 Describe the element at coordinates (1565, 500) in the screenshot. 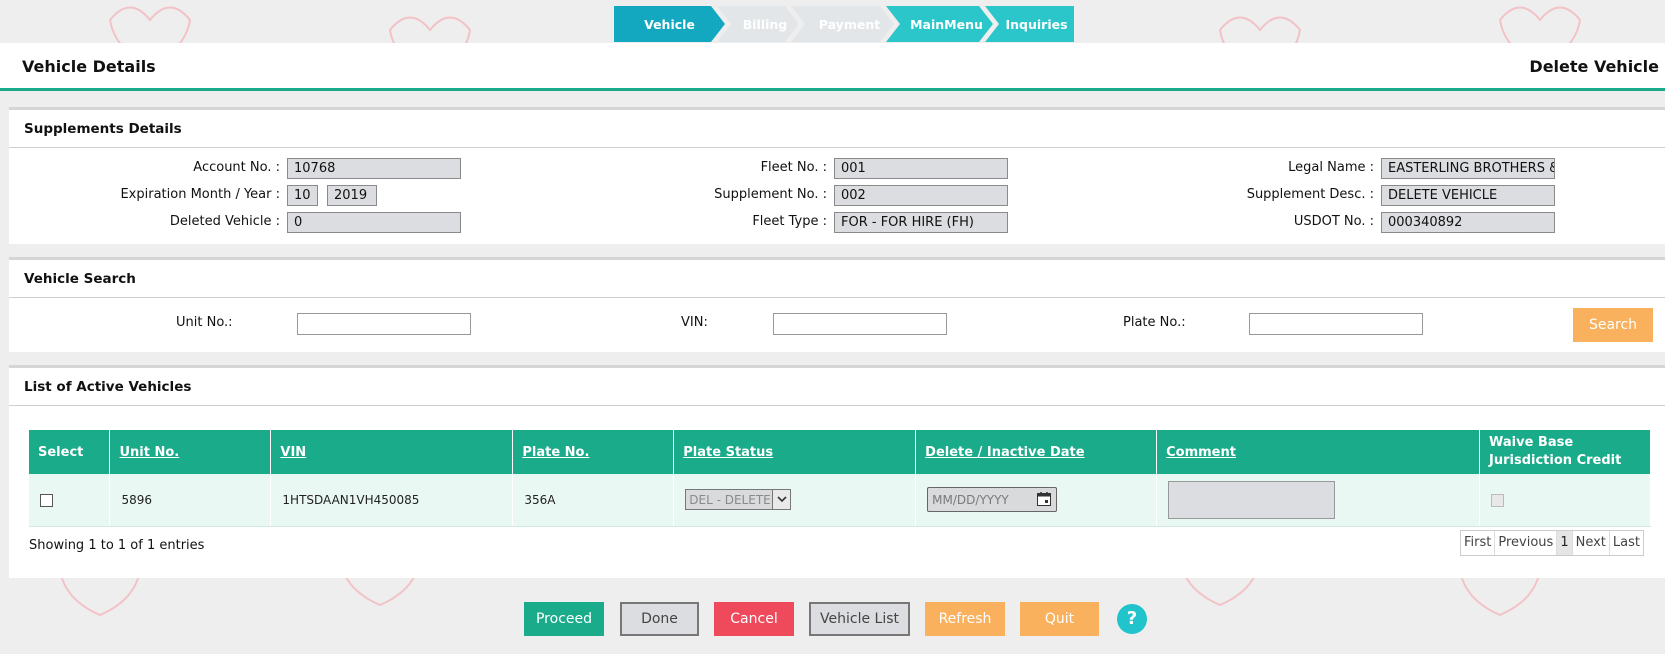

I see `cell-waive-base` at that location.